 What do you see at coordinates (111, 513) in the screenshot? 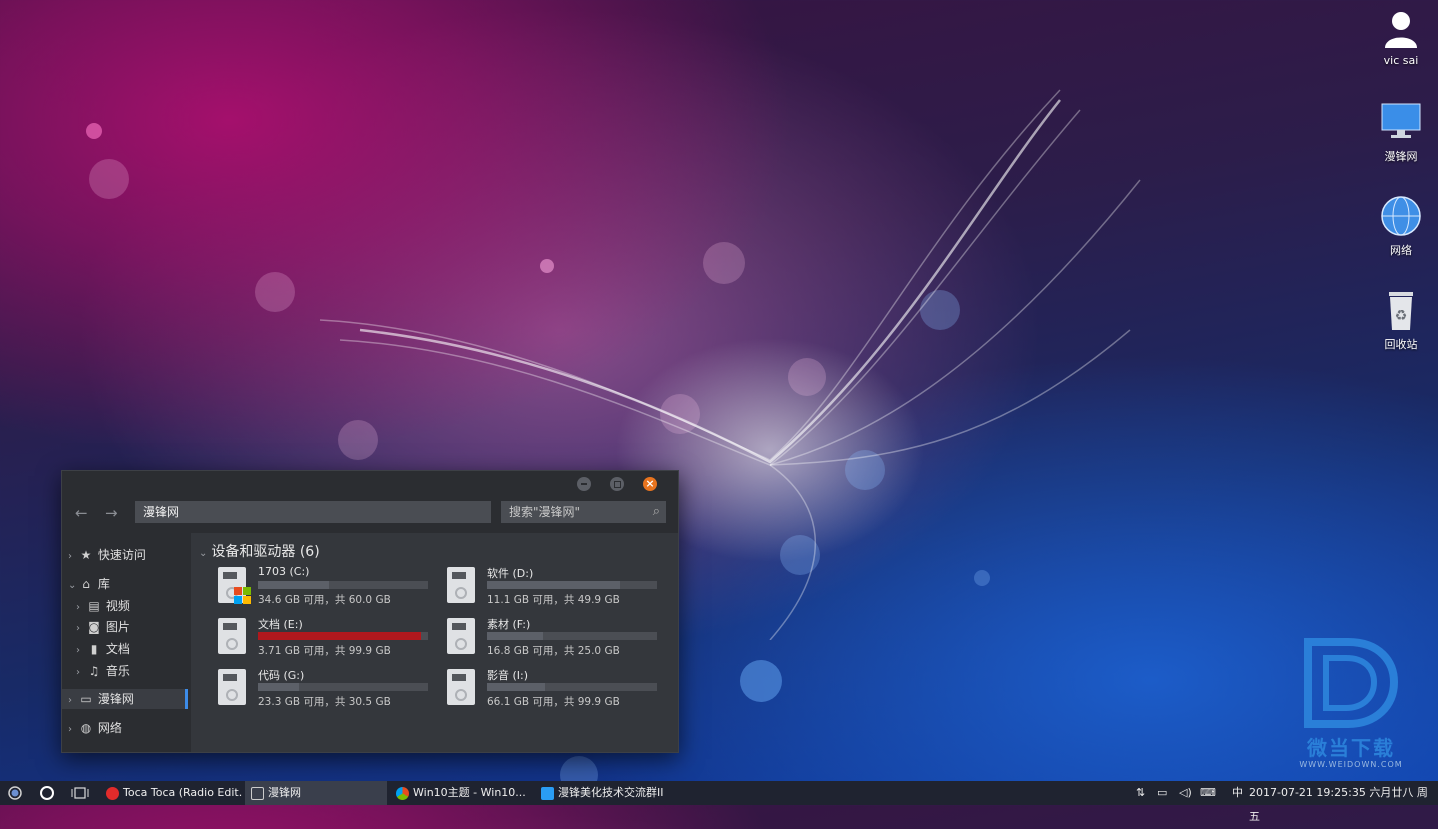
I see `forward-arrow-icon: →` at bounding box center [111, 513].